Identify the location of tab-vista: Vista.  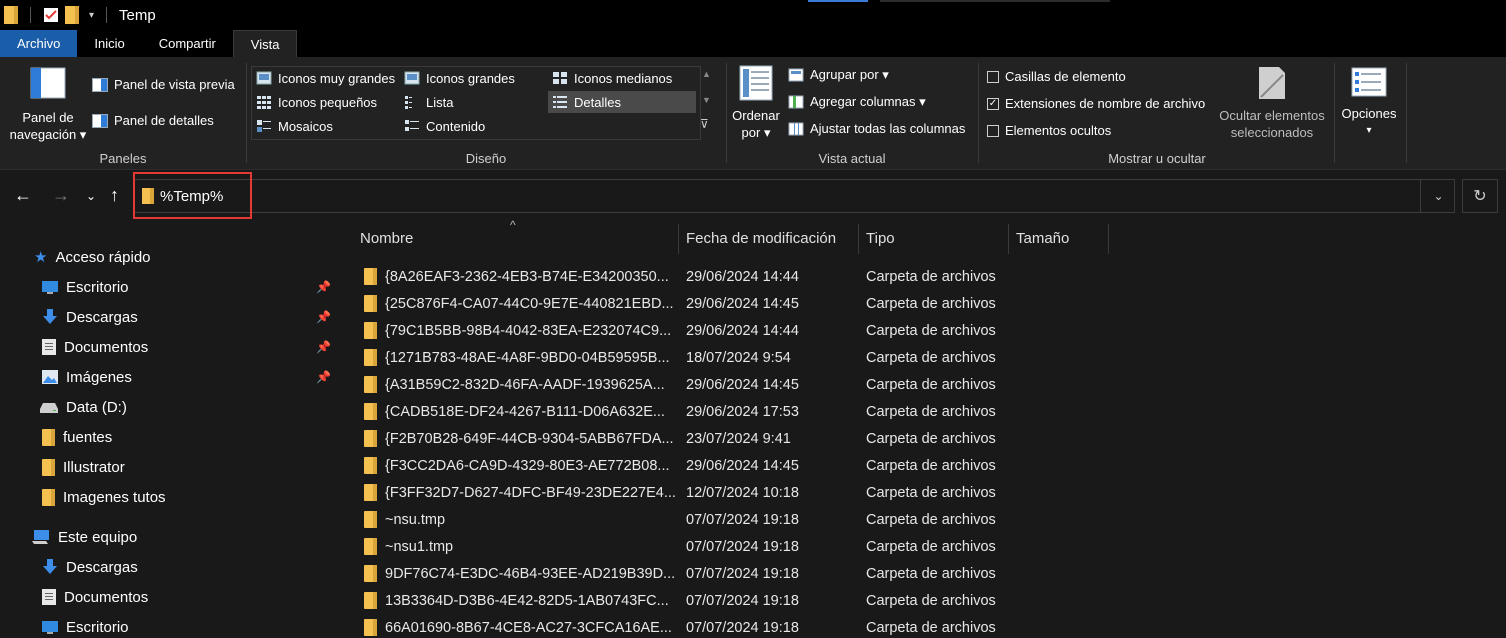
(265, 43).